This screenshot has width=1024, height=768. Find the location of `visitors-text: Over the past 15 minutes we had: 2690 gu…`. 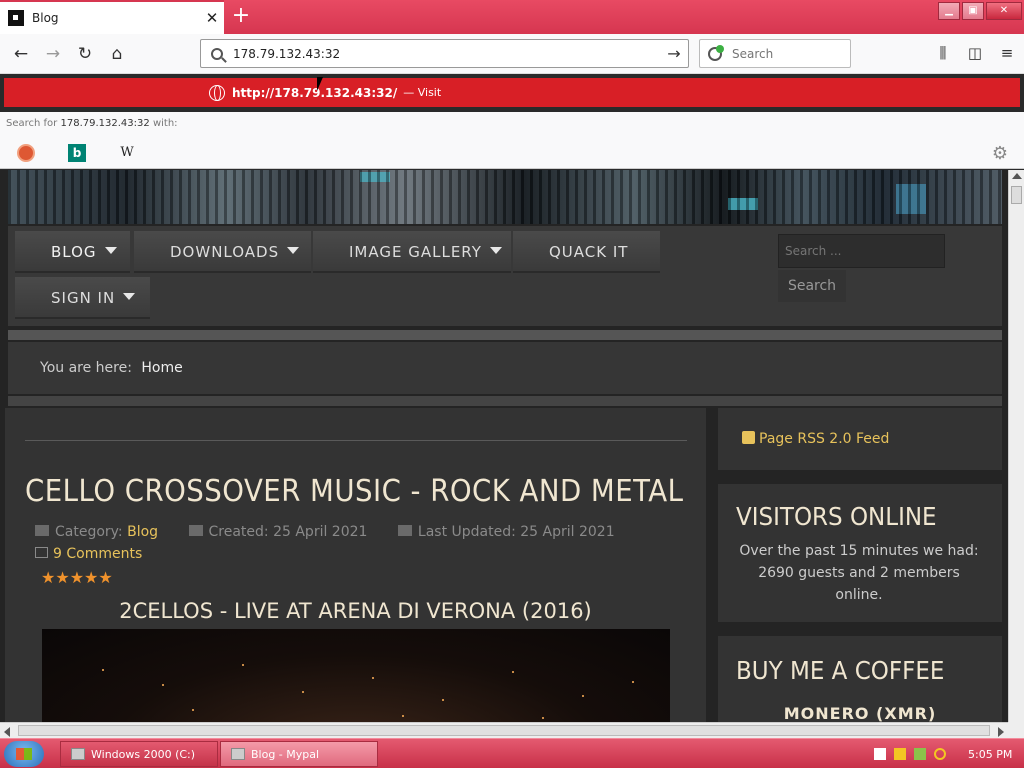

visitors-text: Over the past 15 minutes we had: 2690 gu… is located at coordinates (859, 573).